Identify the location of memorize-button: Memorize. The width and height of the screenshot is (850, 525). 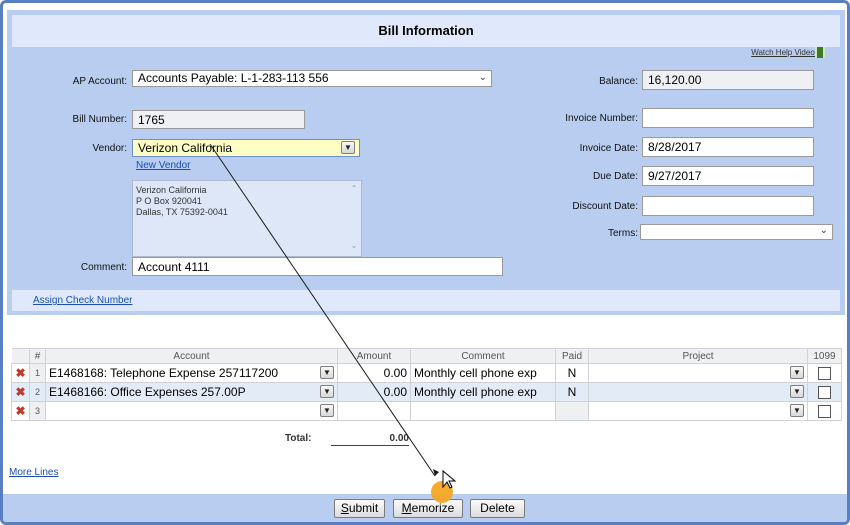
(428, 508).